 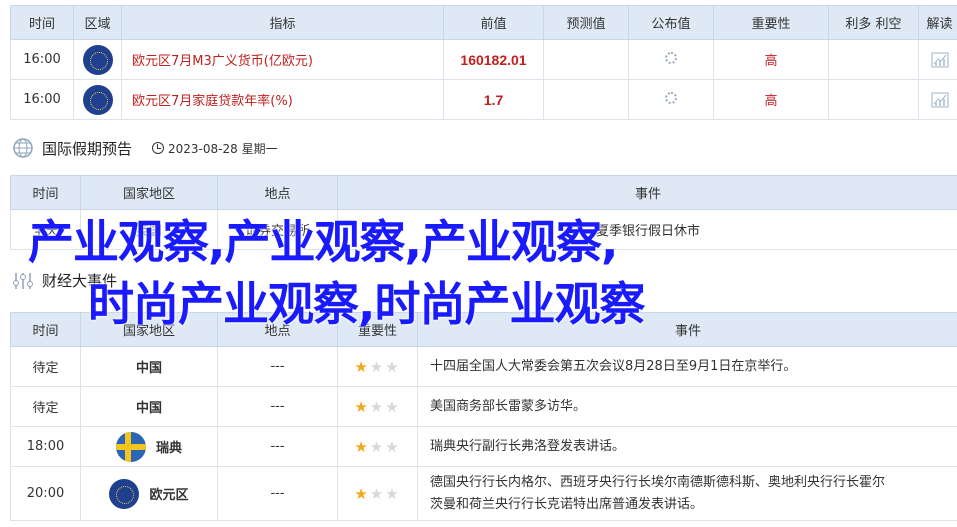 What do you see at coordinates (23, 280) in the screenshot?
I see `sliders-icon` at bounding box center [23, 280].